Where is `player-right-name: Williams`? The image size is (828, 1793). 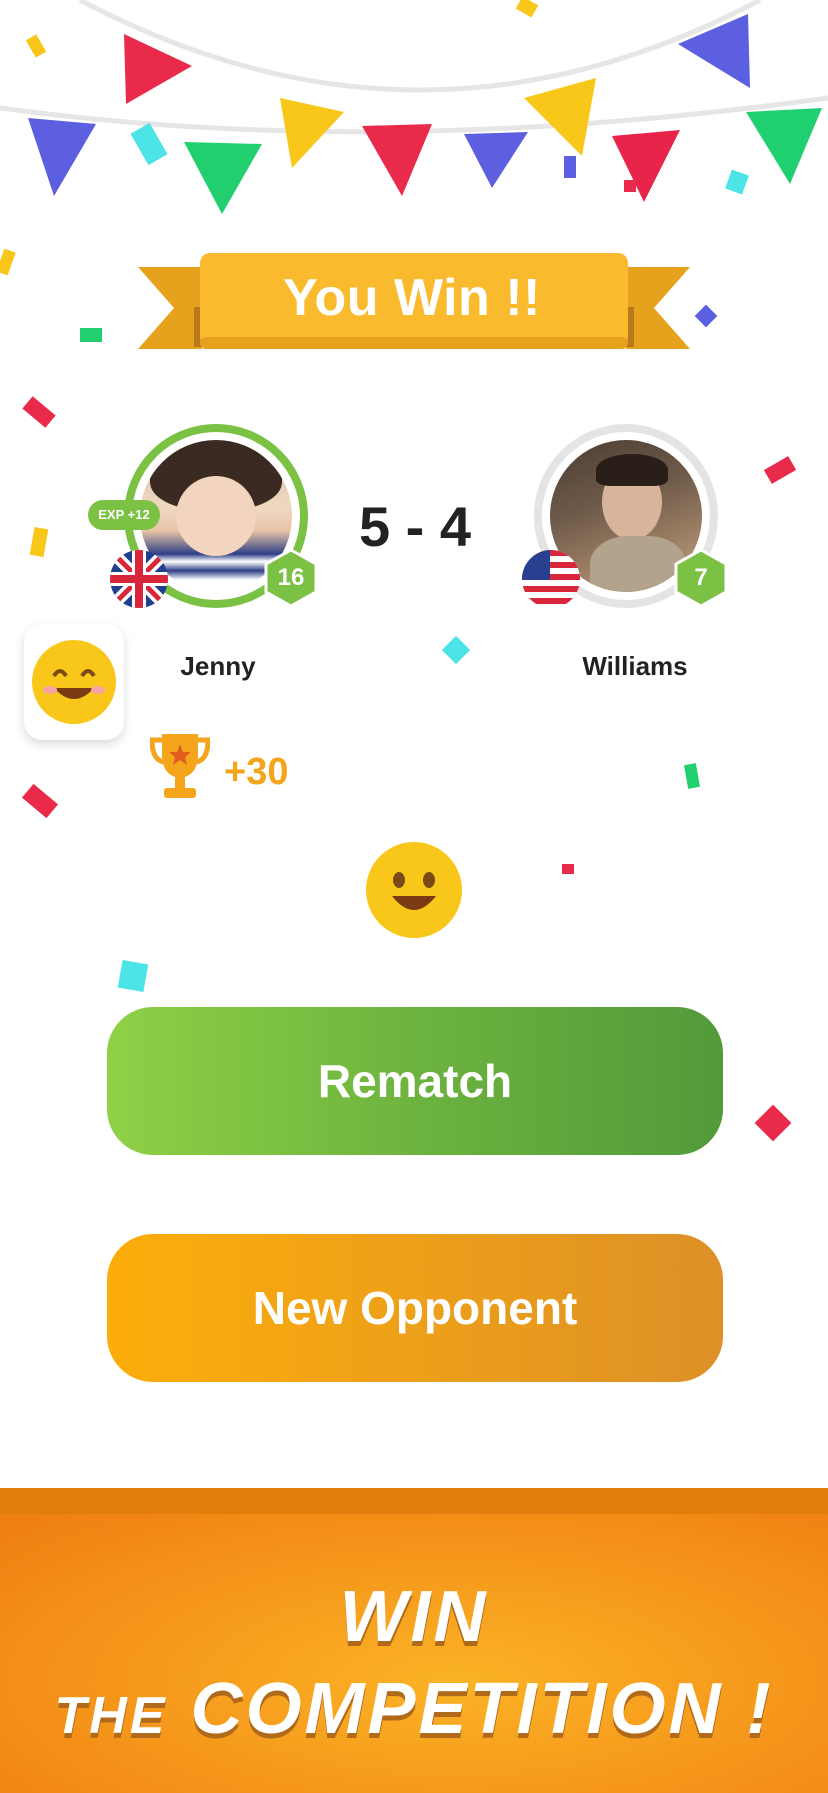 player-right-name: Williams is located at coordinates (635, 666).